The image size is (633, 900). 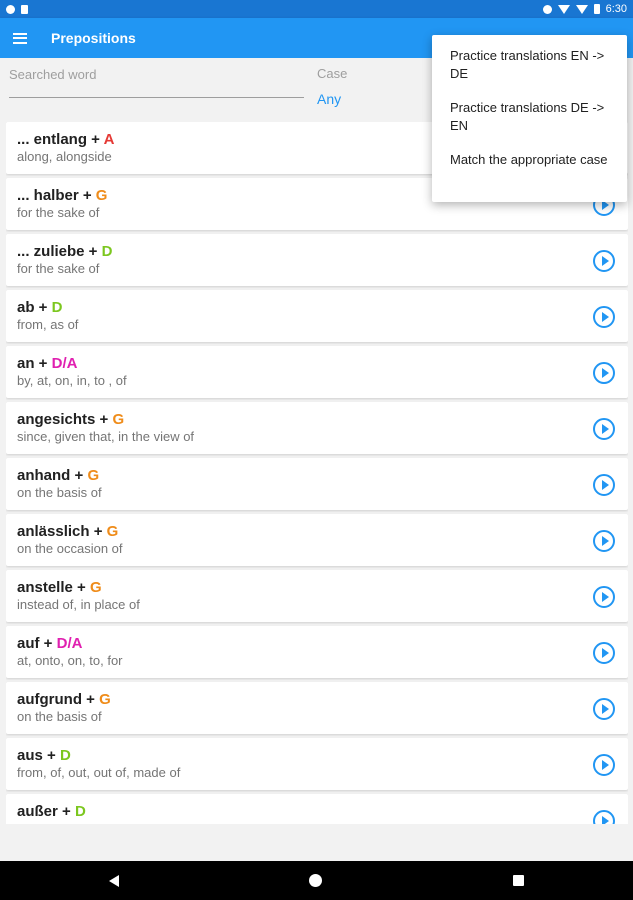 What do you see at coordinates (70, 548) in the screenshot?
I see `preposition-translation: on the occasion of` at bounding box center [70, 548].